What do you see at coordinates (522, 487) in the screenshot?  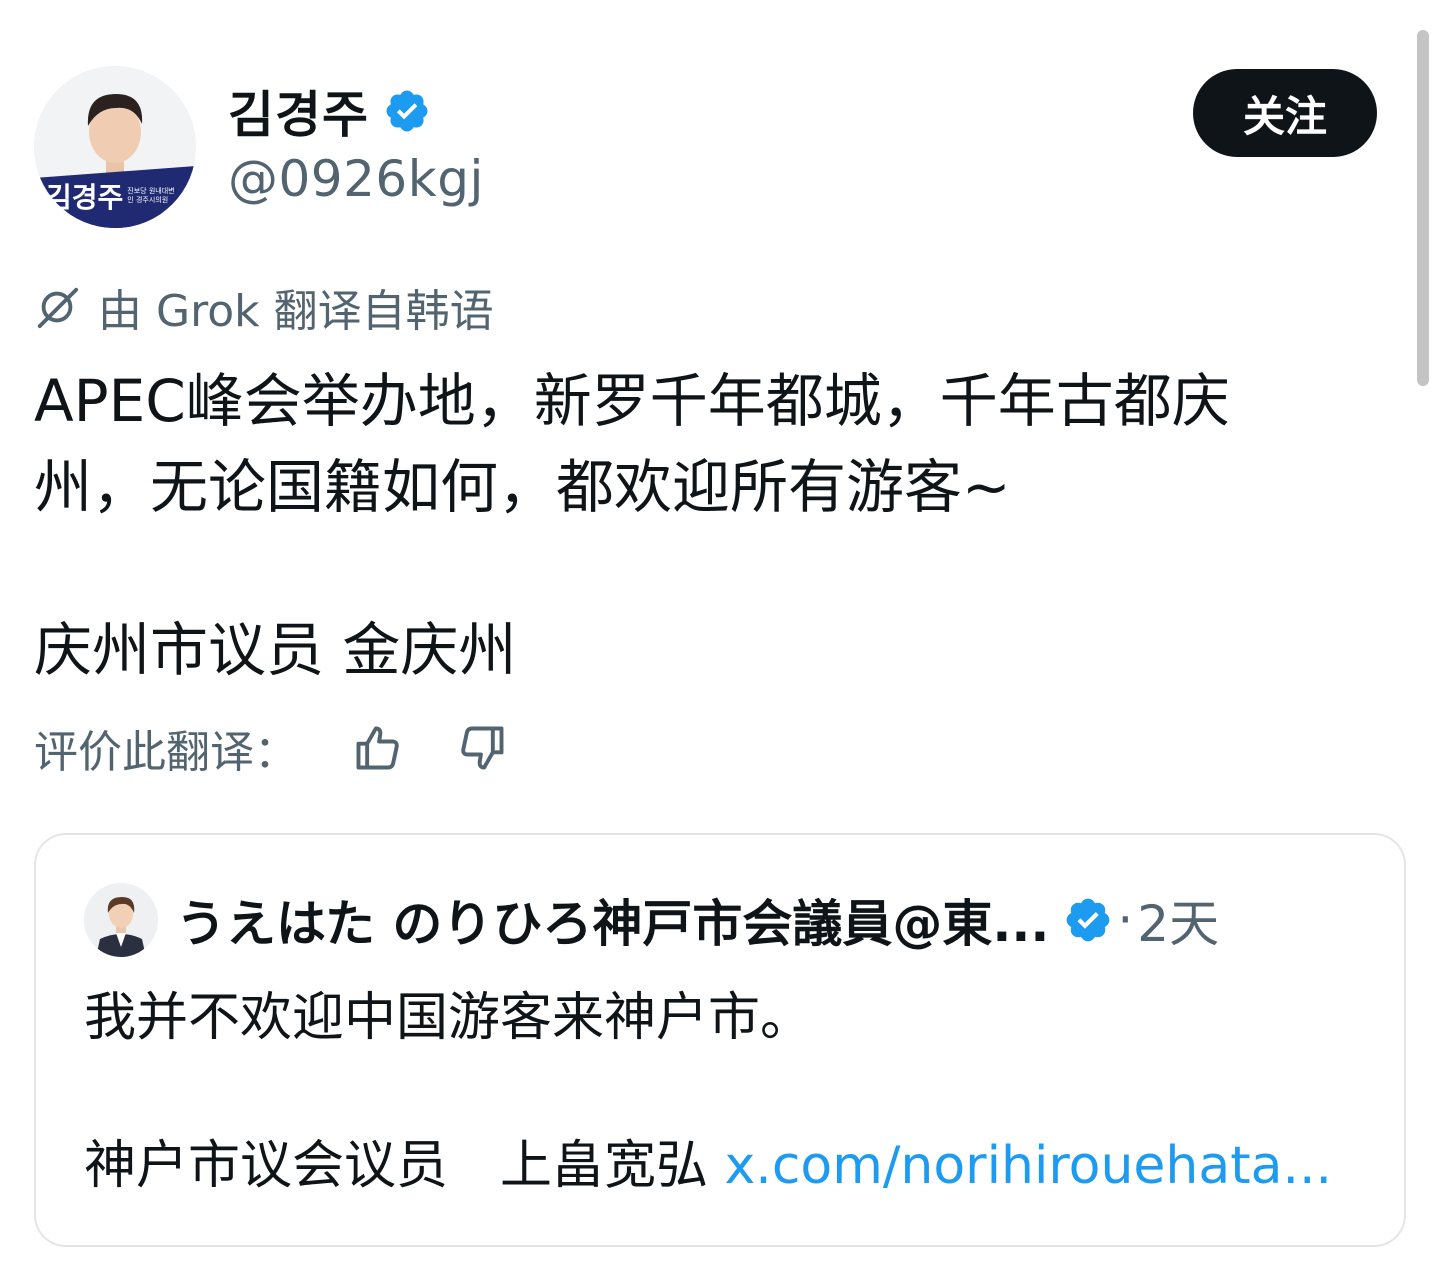 I see `tweet-text-line: 州，无论国籍如何，都欢迎所有游客~` at bounding box center [522, 487].